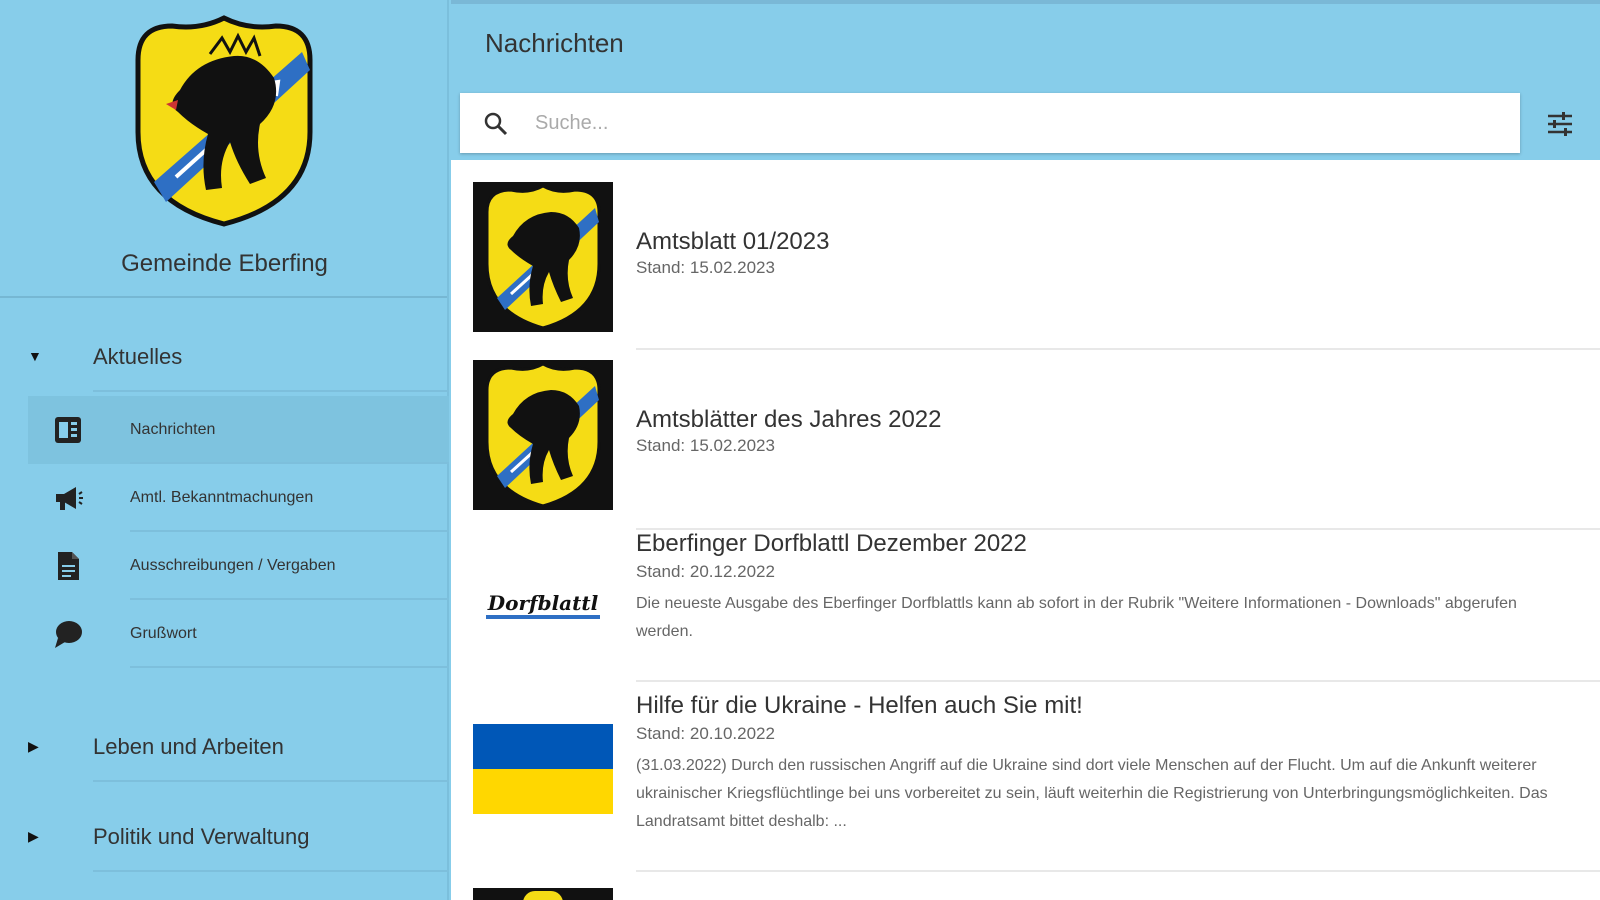 The width and height of the screenshot is (1600, 900). Describe the element at coordinates (68, 566) in the screenshot. I see `document-icon` at that location.